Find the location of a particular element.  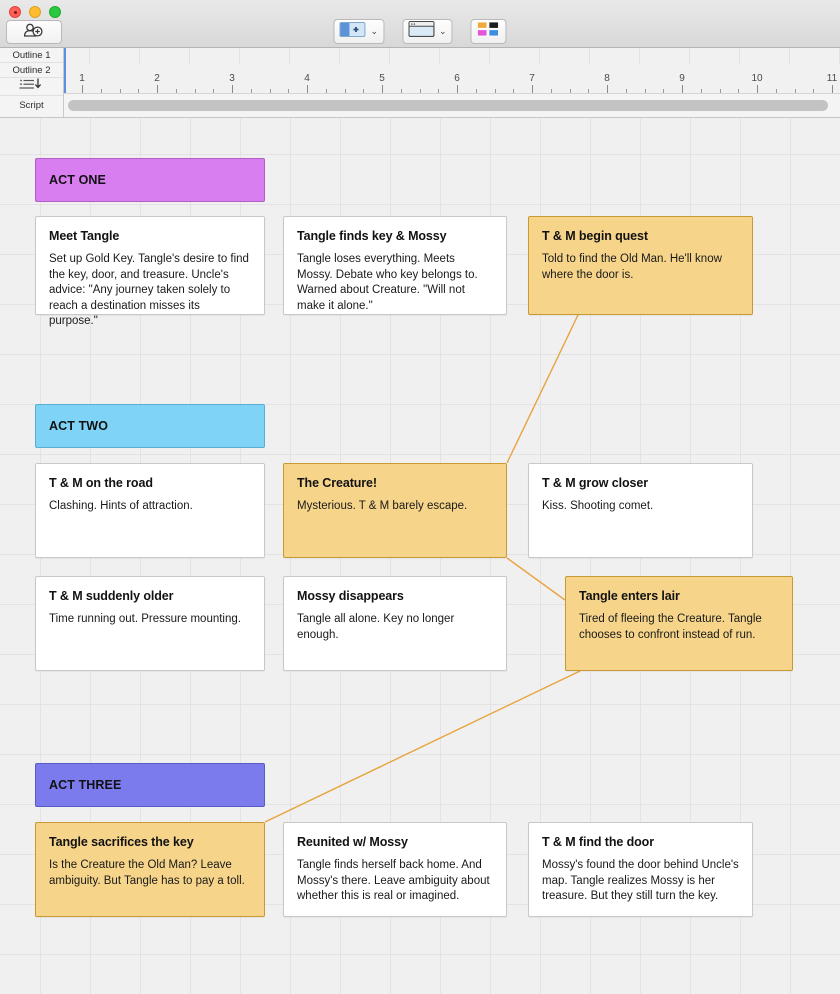

act-header-label: ACT TWO is located at coordinates (79, 426).